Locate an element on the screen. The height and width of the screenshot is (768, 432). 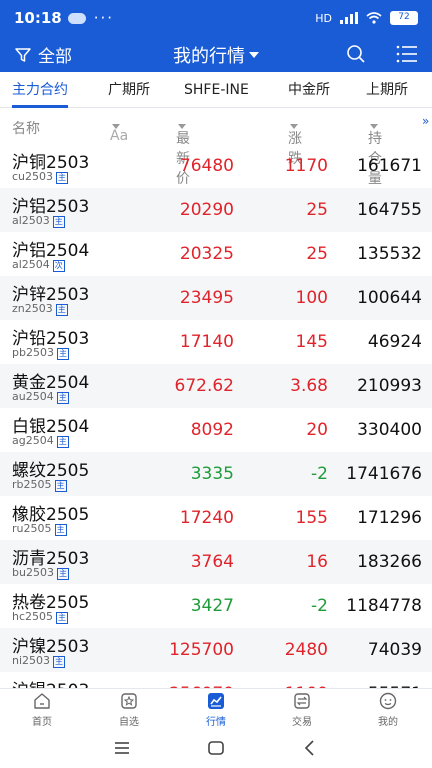
search-button is located at coordinates (356, 56).